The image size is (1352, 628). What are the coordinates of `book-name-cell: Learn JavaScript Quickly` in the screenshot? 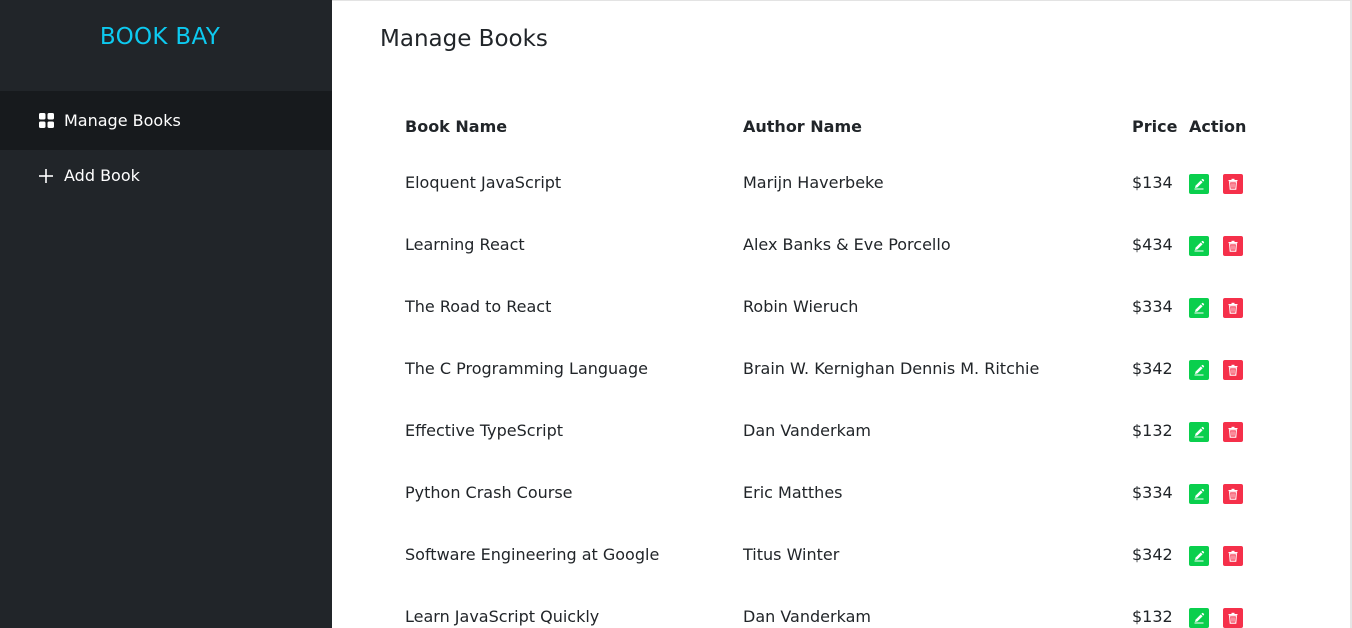 It's located at (502, 616).